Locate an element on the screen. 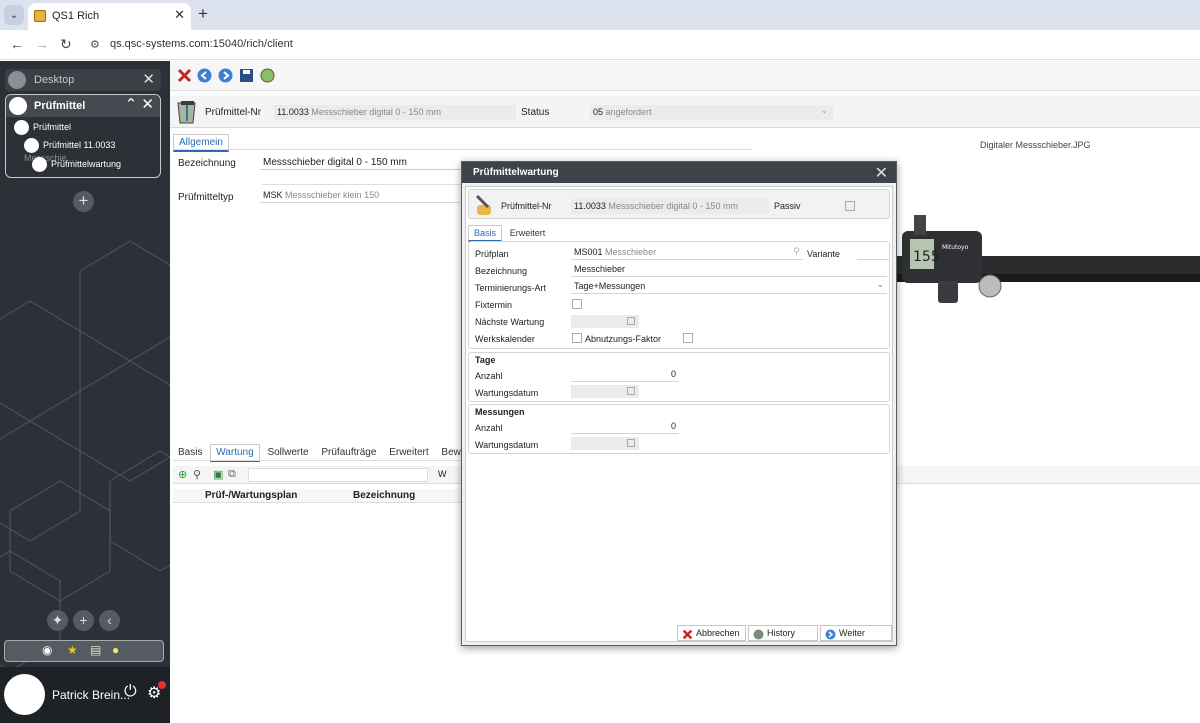  search-icon: ⚲ is located at coordinates (197, 474).